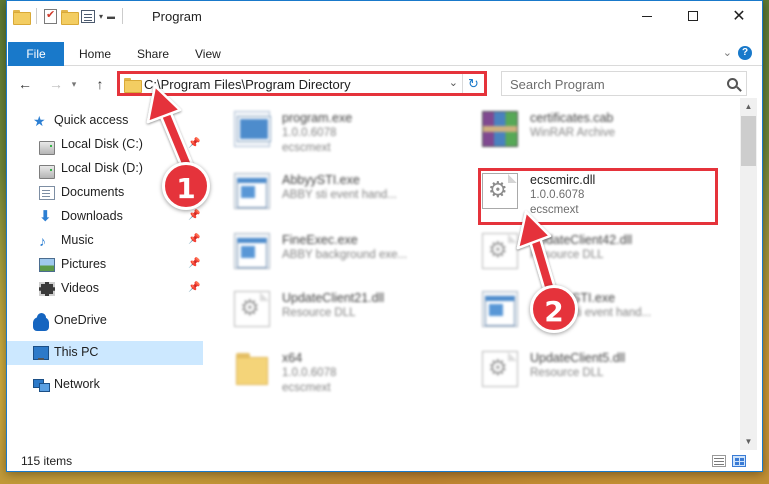 Image resolution: width=769 pixels, height=484 pixels. Describe the element at coordinates (739, 16) in the screenshot. I see `close-button: ✕` at that location.